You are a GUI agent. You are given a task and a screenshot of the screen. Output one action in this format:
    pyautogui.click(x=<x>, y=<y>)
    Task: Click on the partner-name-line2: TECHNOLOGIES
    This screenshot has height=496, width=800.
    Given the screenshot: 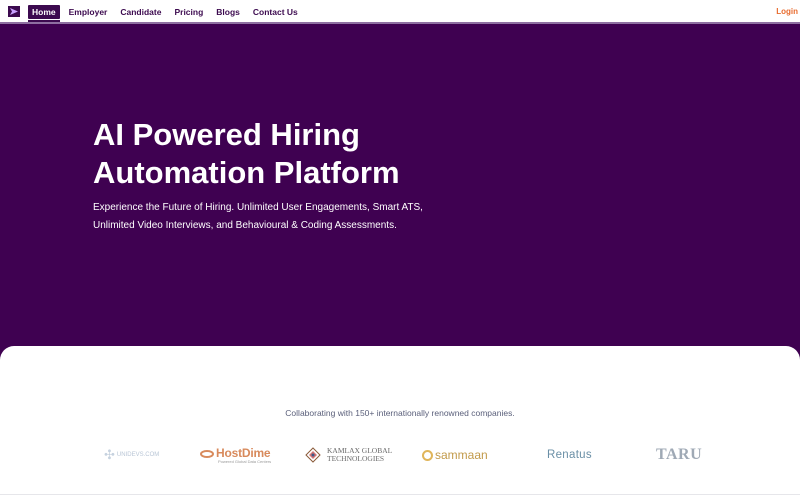 What is the action you would take?
    pyautogui.click(x=356, y=458)
    